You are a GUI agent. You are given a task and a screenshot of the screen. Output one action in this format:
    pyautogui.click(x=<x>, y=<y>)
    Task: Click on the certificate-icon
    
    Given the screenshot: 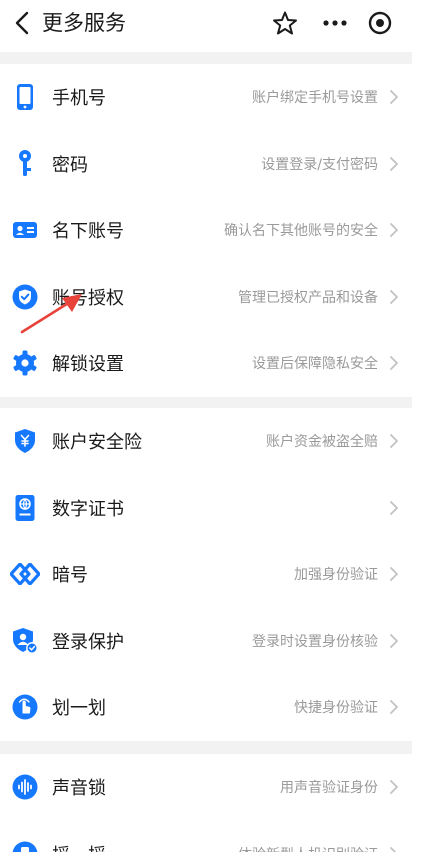 What is the action you would take?
    pyautogui.click(x=25, y=508)
    